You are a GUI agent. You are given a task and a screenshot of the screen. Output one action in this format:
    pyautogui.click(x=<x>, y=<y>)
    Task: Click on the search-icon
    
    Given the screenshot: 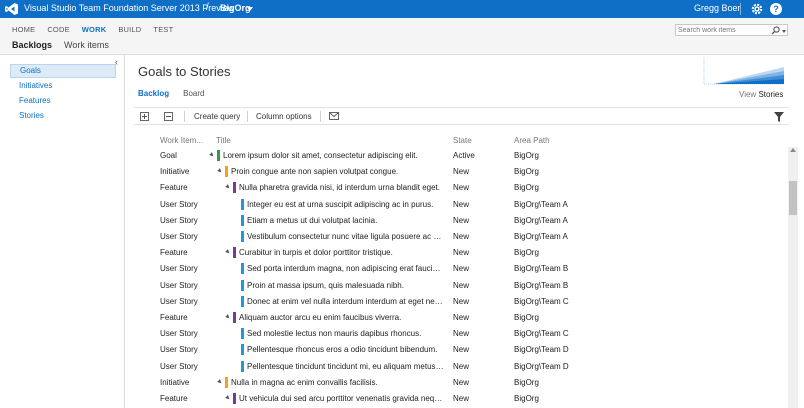 What is the action you would take?
    pyautogui.click(x=775, y=30)
    